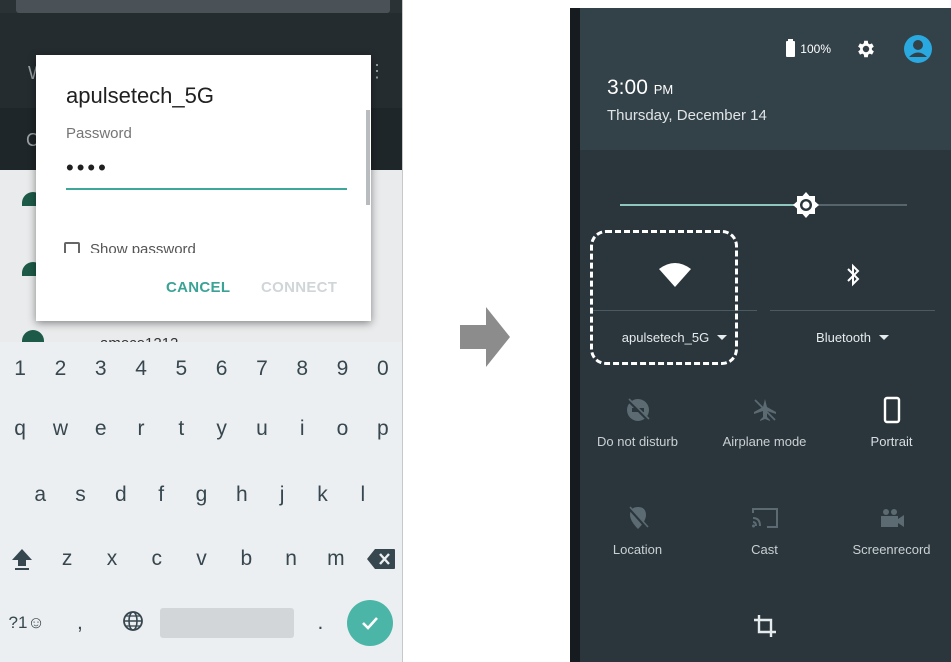  I want to click on password-label: Password, so click(99, 133).